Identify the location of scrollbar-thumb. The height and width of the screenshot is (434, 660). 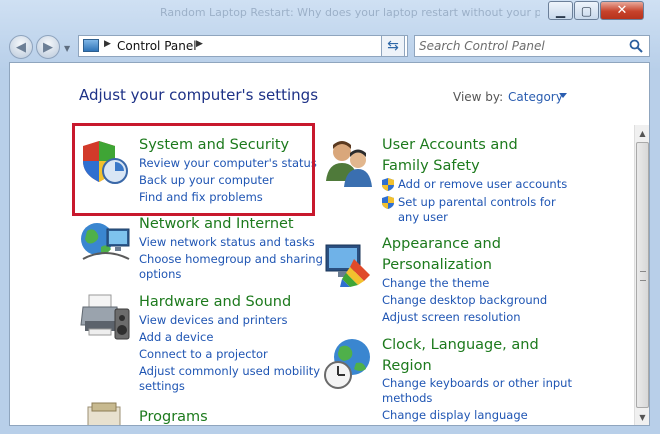
(642, 275).